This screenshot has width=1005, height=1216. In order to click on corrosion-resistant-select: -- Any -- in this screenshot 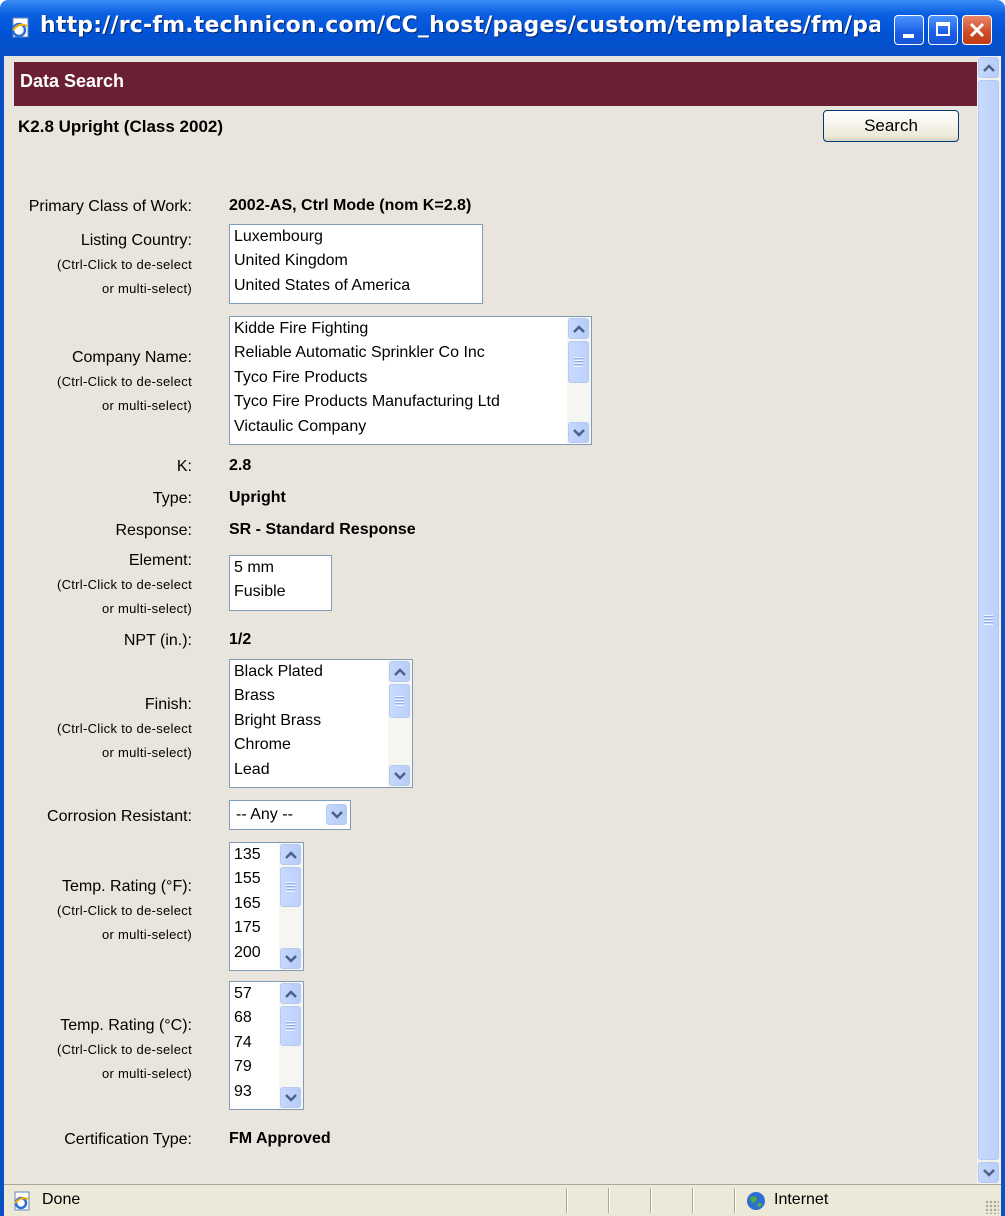, I will do `click(290, 815)`.